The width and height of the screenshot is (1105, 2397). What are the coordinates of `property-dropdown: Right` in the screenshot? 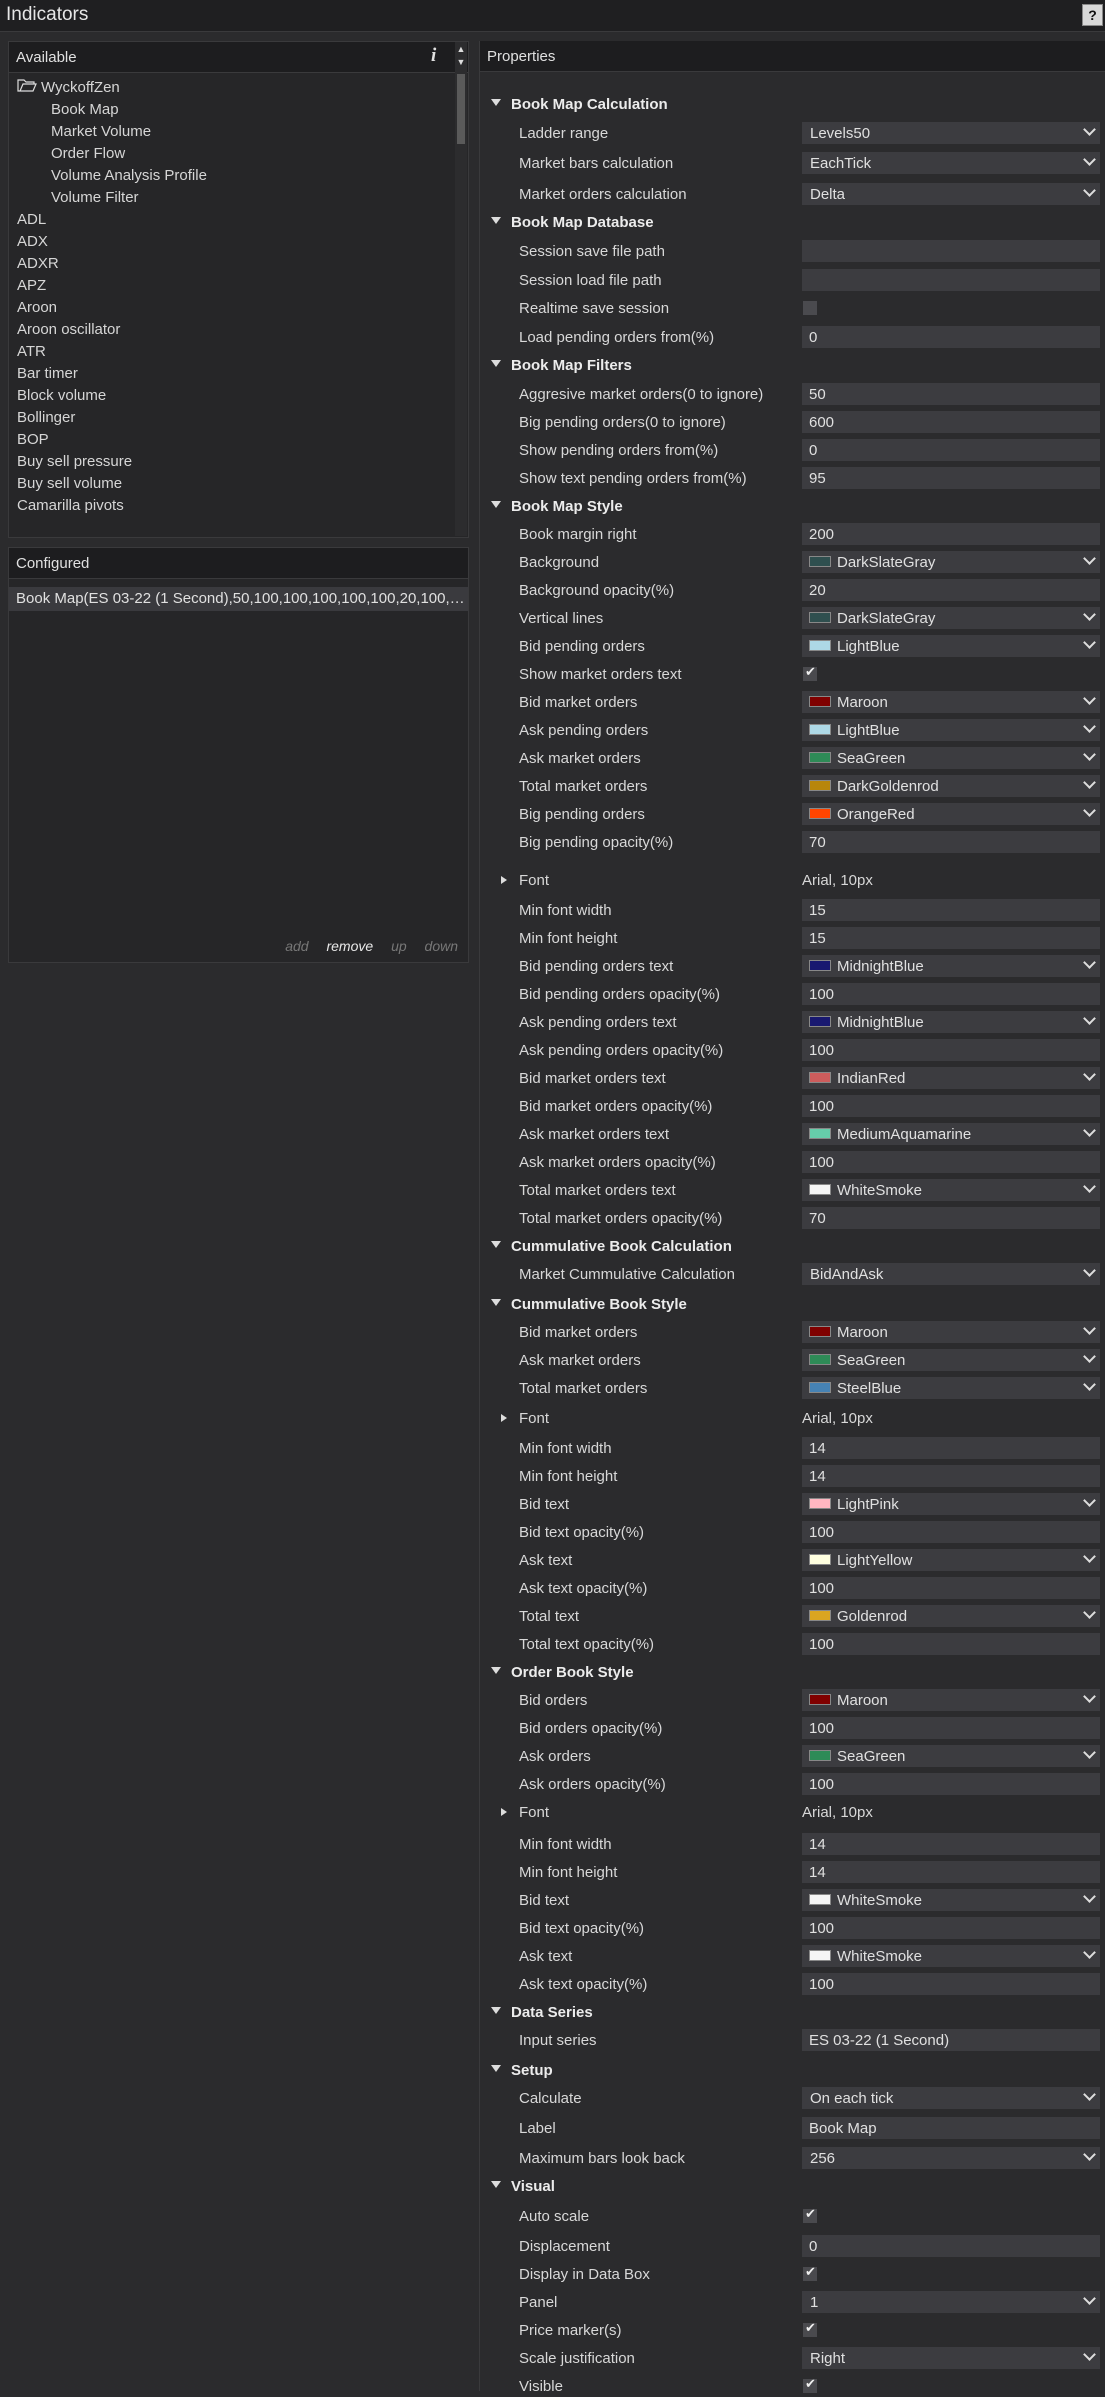 It's located at (951, 2358).